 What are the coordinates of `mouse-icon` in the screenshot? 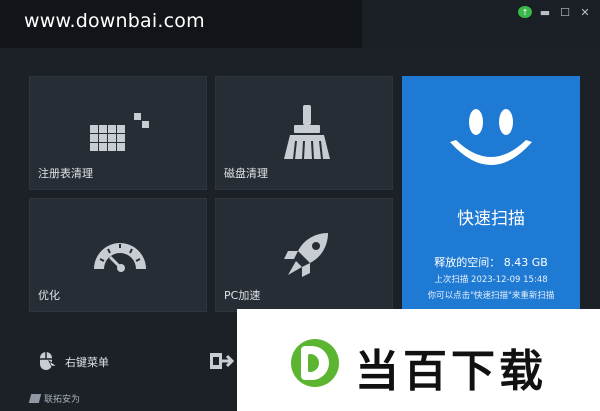 It's located at (49, 362).